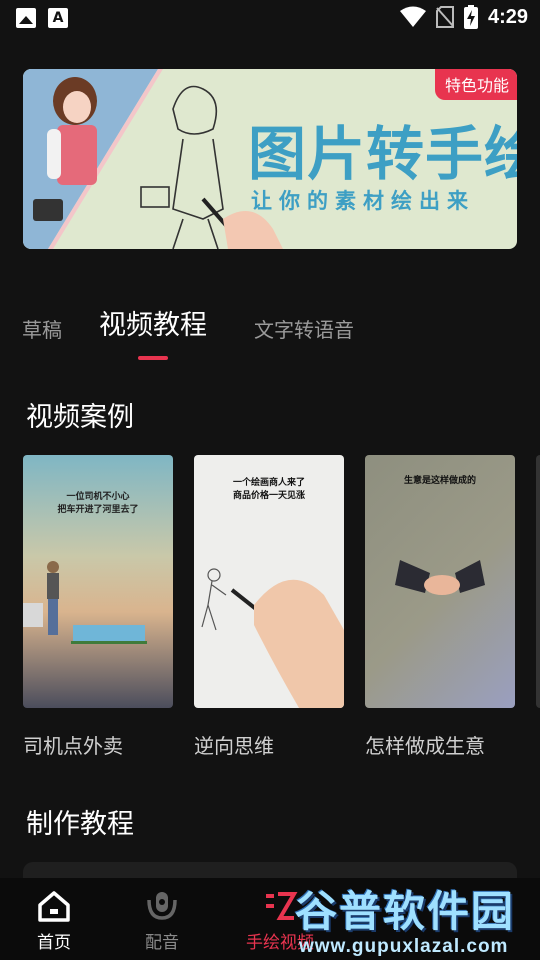 This screenshot has height=960, width=540. Describe the element at coordinates (405, 911) in the screenshot. I see `watermark-text: 谷普软件园` at that location.